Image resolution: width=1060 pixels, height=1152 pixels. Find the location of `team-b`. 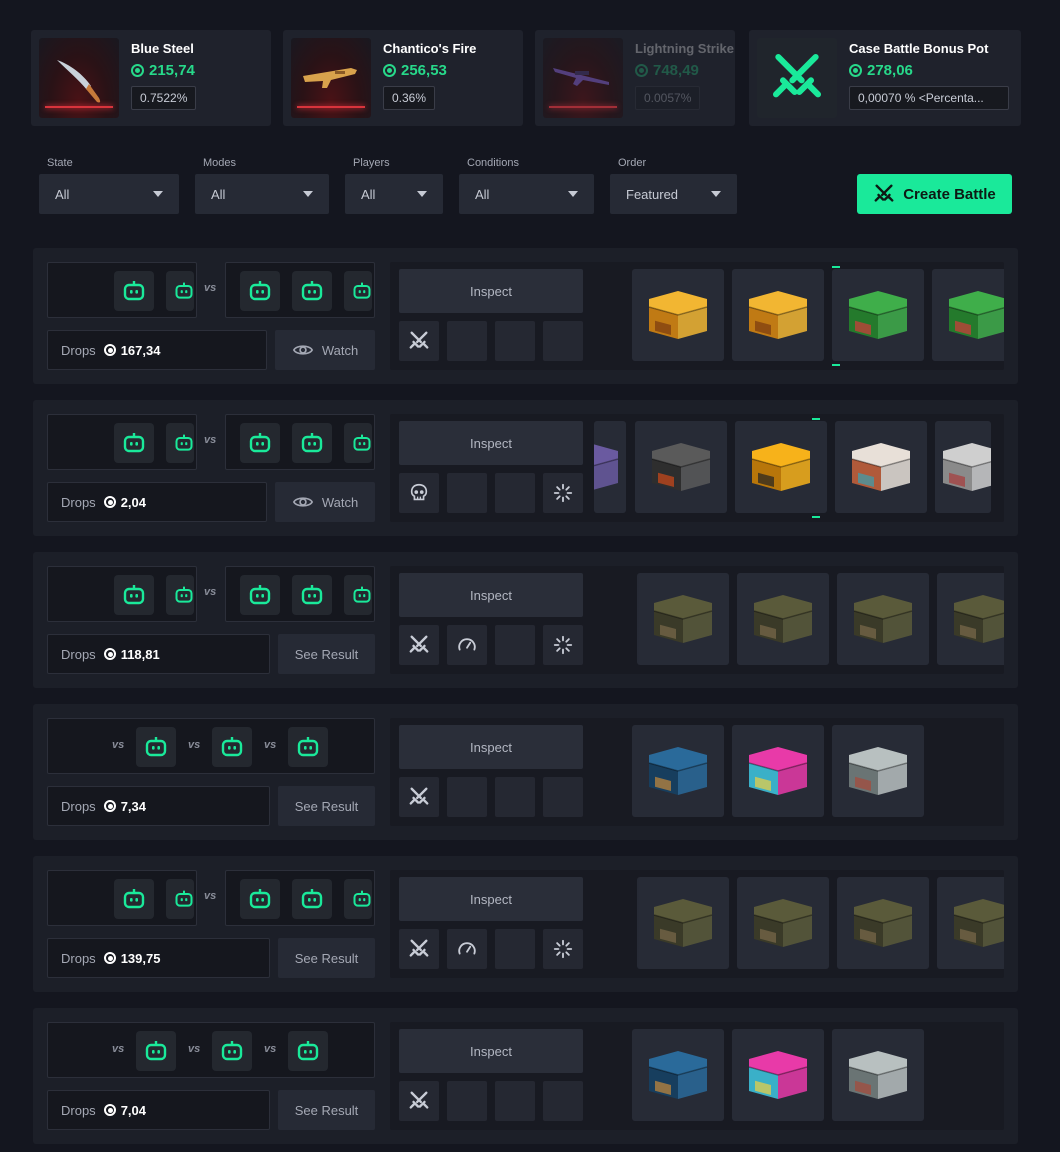

team-b is located at coordinates (300, 290).